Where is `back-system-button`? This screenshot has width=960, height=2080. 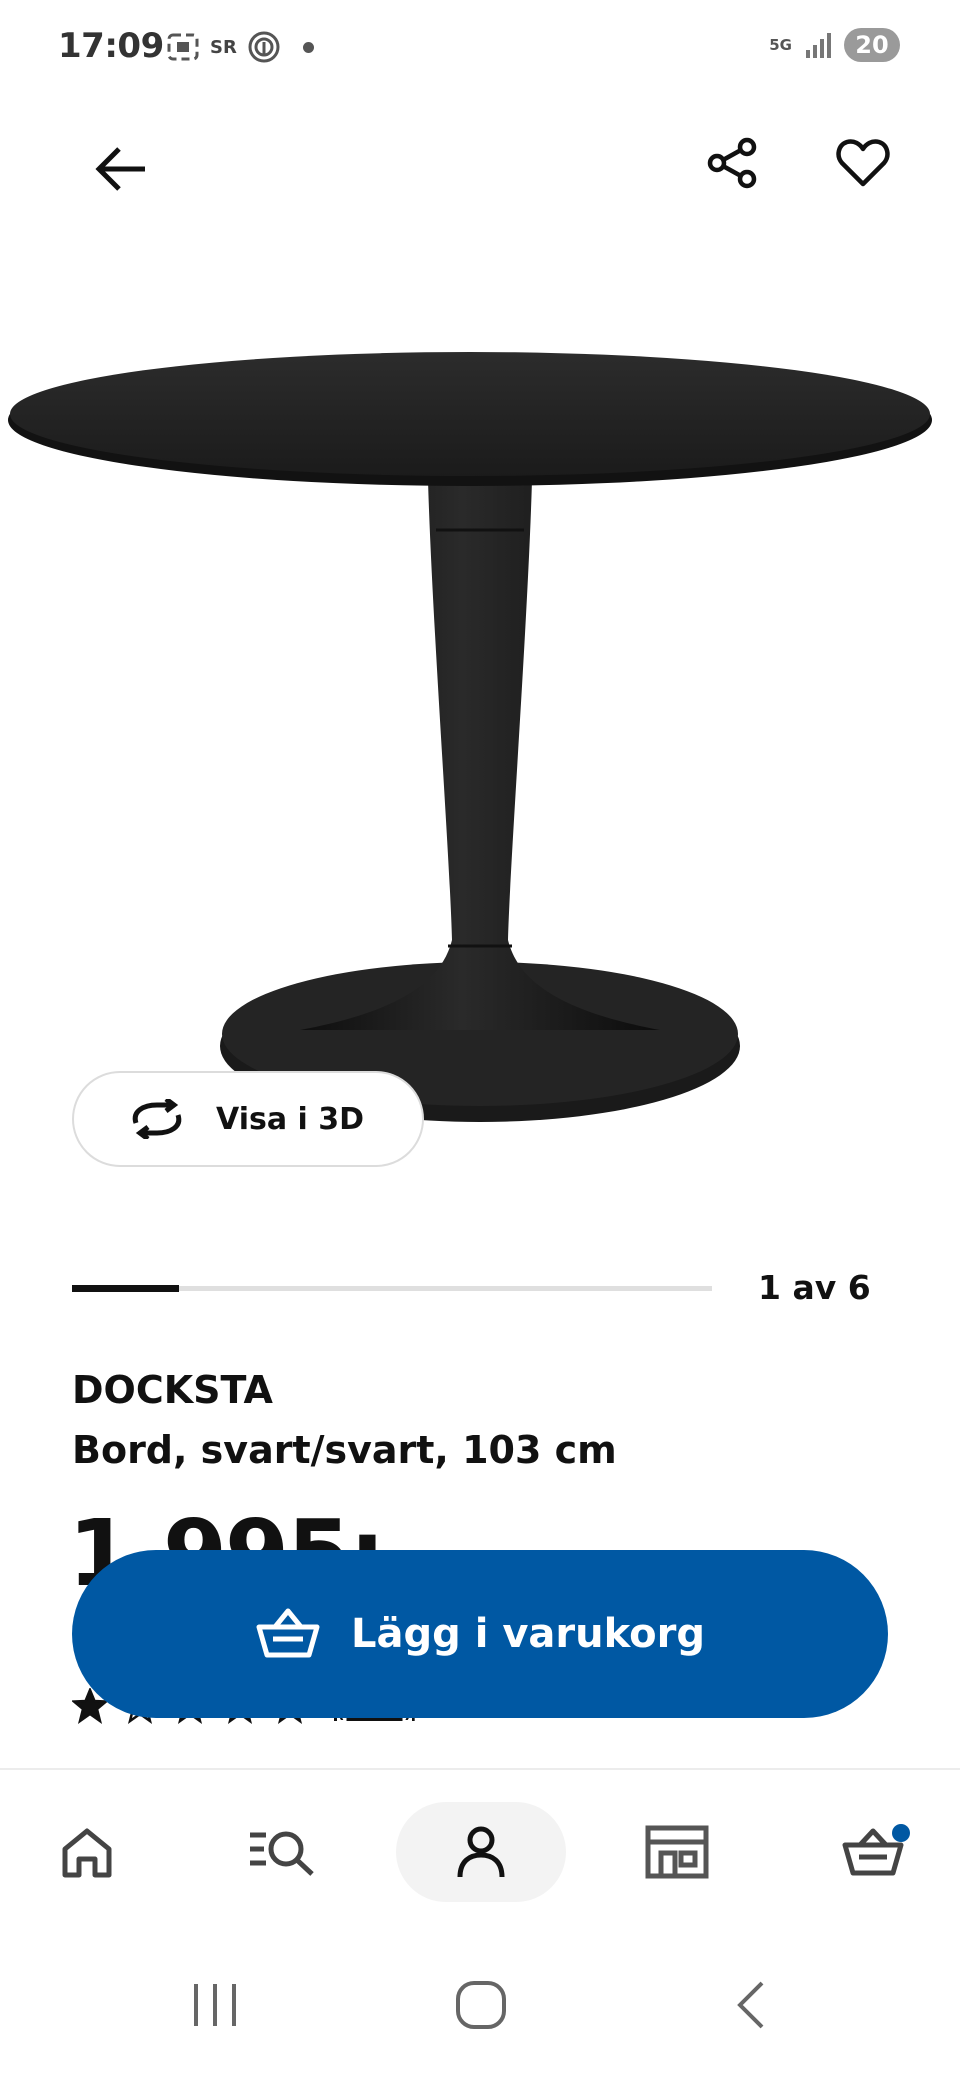 back-system-button is located at coordinates (751, 2005).